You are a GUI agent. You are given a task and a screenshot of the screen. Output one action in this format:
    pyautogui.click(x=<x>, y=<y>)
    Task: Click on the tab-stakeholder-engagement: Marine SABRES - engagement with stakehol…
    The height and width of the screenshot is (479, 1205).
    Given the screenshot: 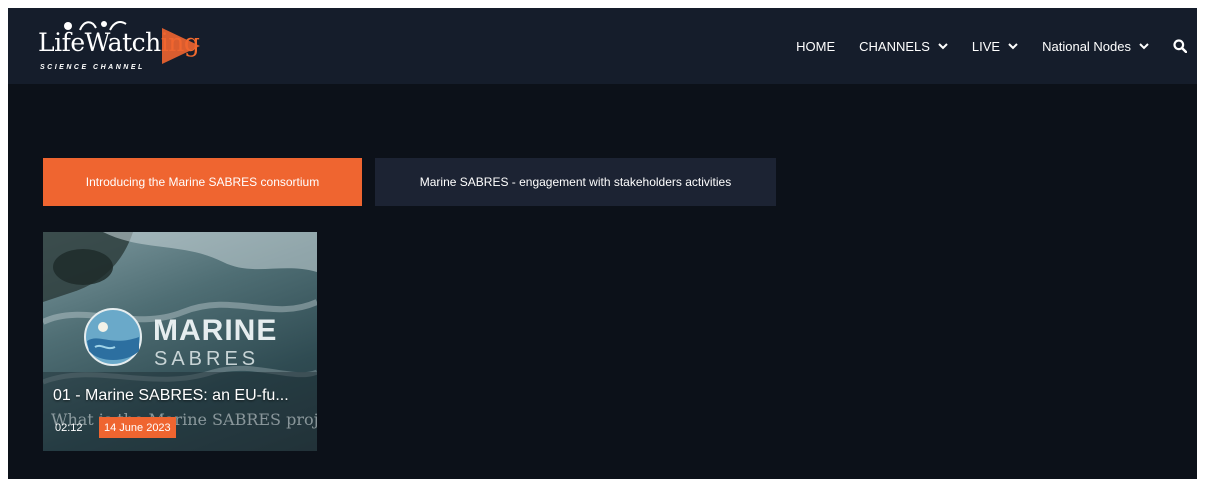 What is the action you would take?
    pyautogui.click(x=575, y=182)
    